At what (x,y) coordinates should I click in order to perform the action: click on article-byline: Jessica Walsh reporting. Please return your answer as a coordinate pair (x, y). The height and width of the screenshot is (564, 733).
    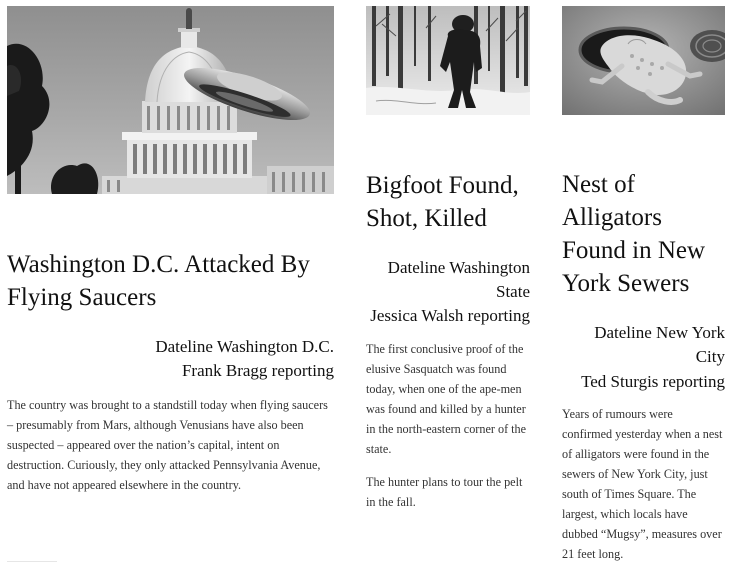
    Looking at the image, I should click on (450, 315).